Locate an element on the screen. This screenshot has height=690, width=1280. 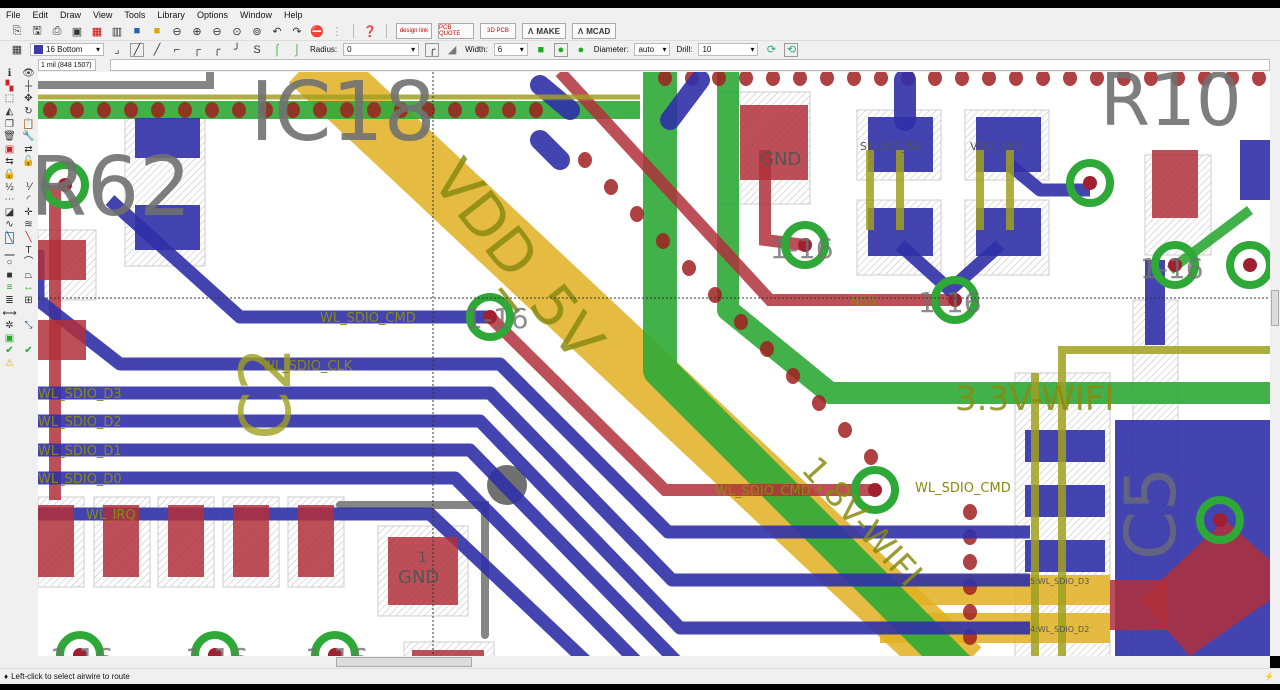
zoom-select-icon: ⊙ is located at coordinates (237, 31).